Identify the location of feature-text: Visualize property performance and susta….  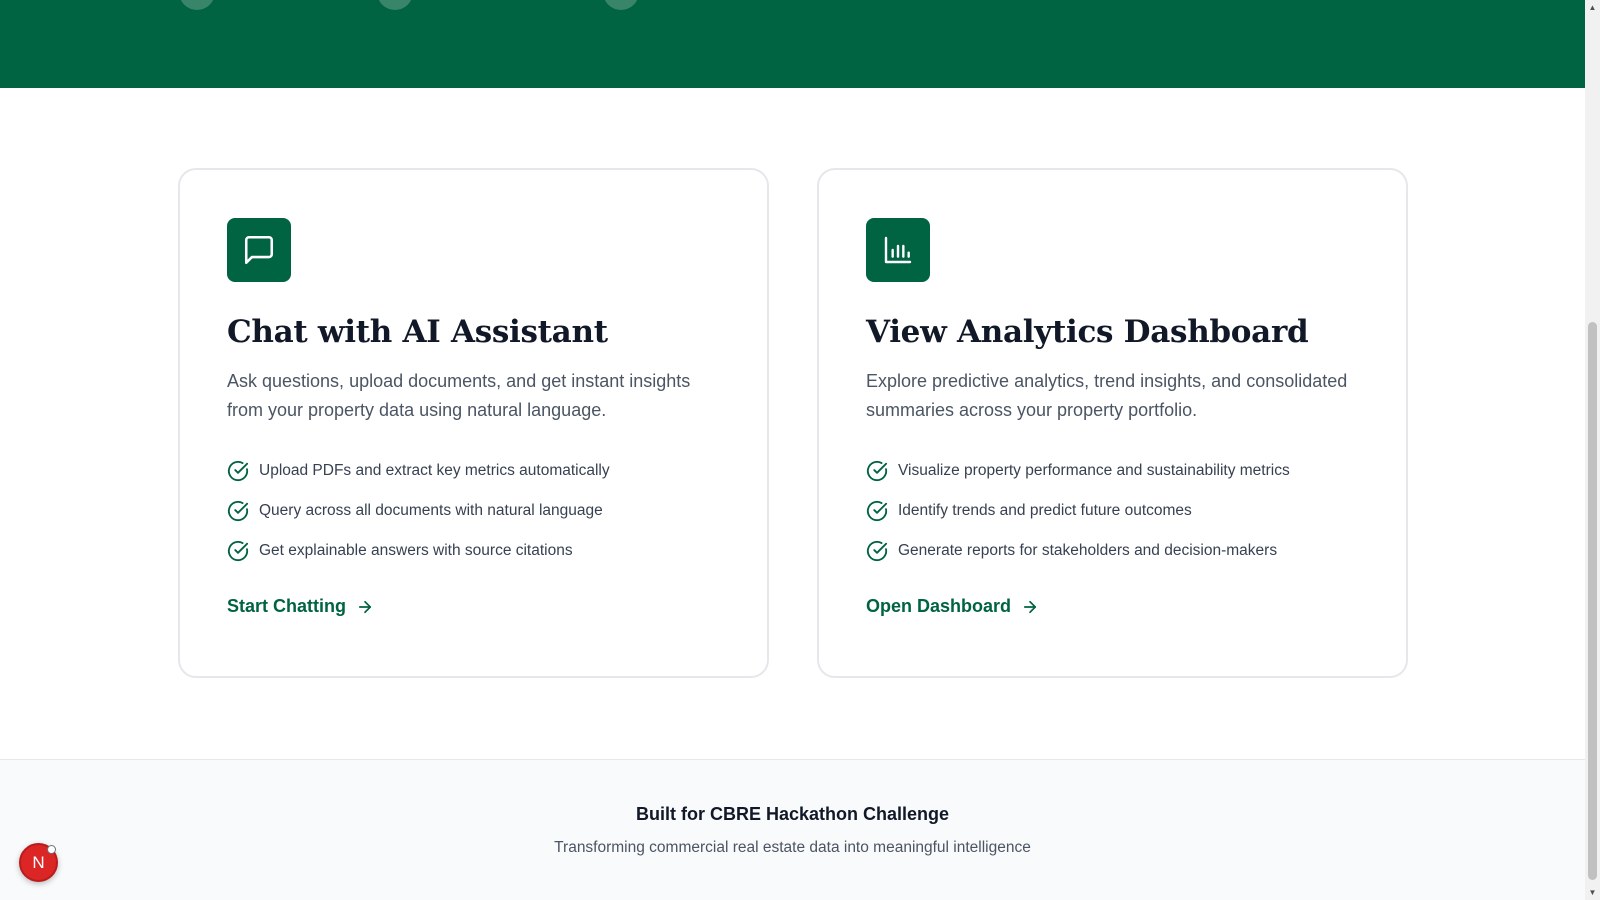
(1094, 470).